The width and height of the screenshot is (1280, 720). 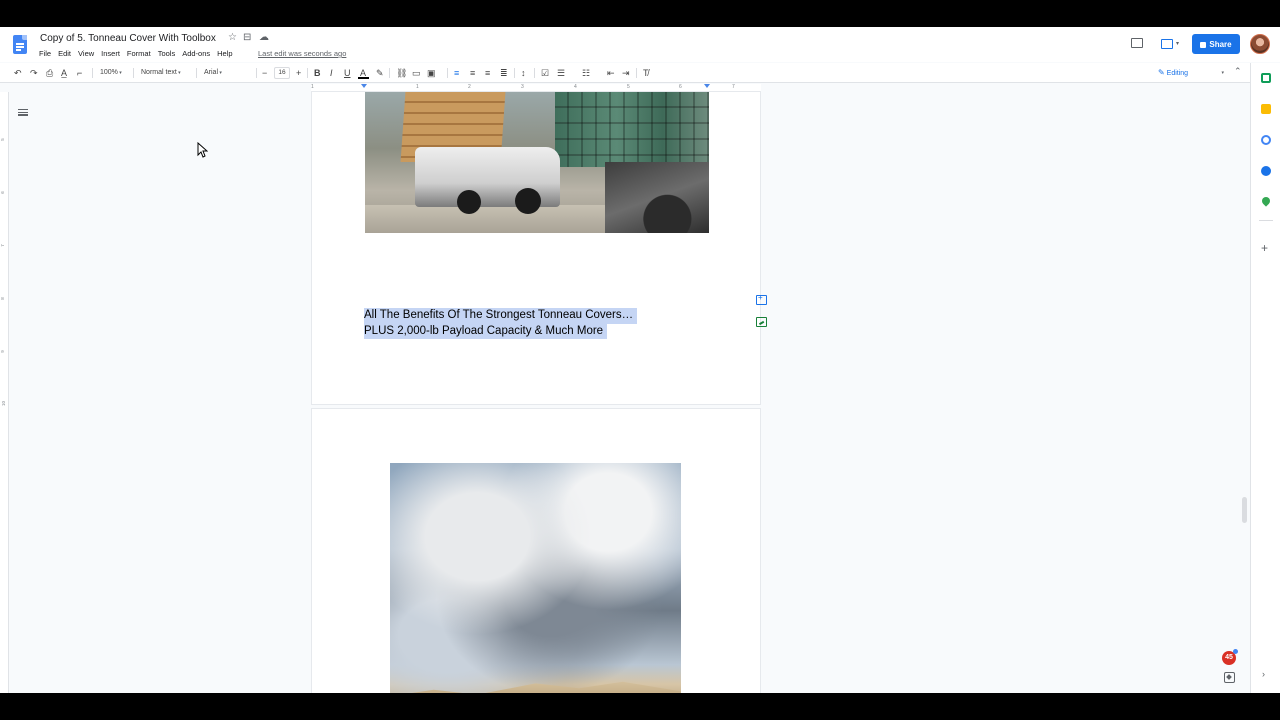 I want to click on mode-select: ✎ Editing ▾, so click(x=1190, y=73).